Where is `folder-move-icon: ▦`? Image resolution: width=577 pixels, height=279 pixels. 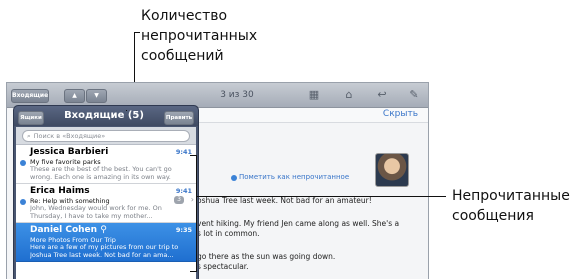
folder-move-icon: ▦ is located at coordinates (314, 95).